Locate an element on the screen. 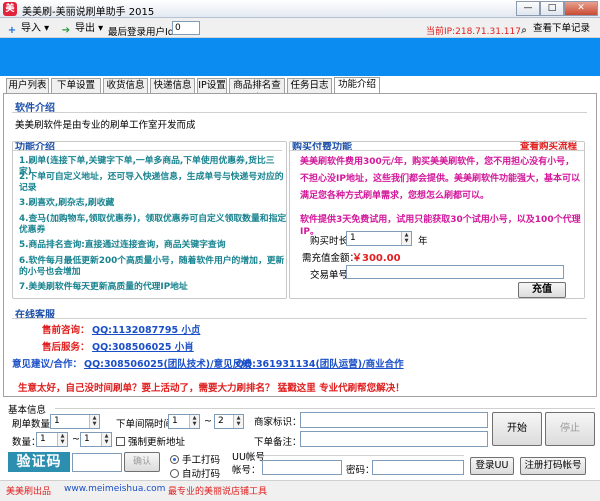  merchant-input is located at coordinates (394, 420).